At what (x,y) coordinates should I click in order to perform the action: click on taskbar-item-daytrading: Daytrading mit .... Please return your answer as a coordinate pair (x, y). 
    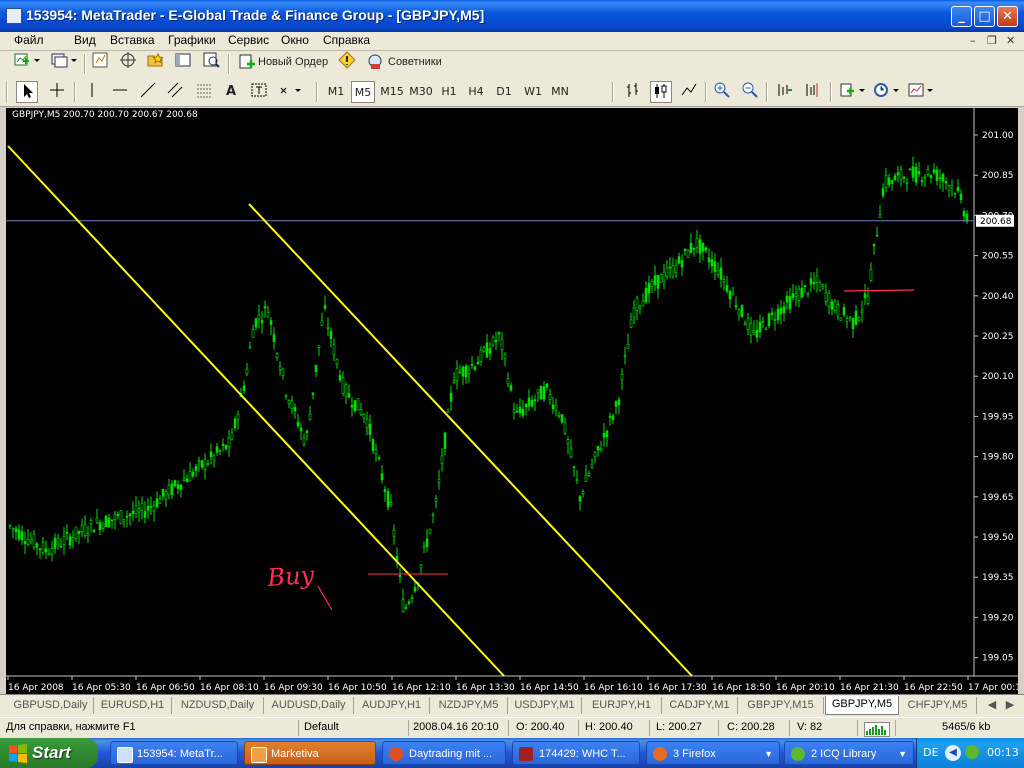
    Looking at the image, I should click on (444, 753).